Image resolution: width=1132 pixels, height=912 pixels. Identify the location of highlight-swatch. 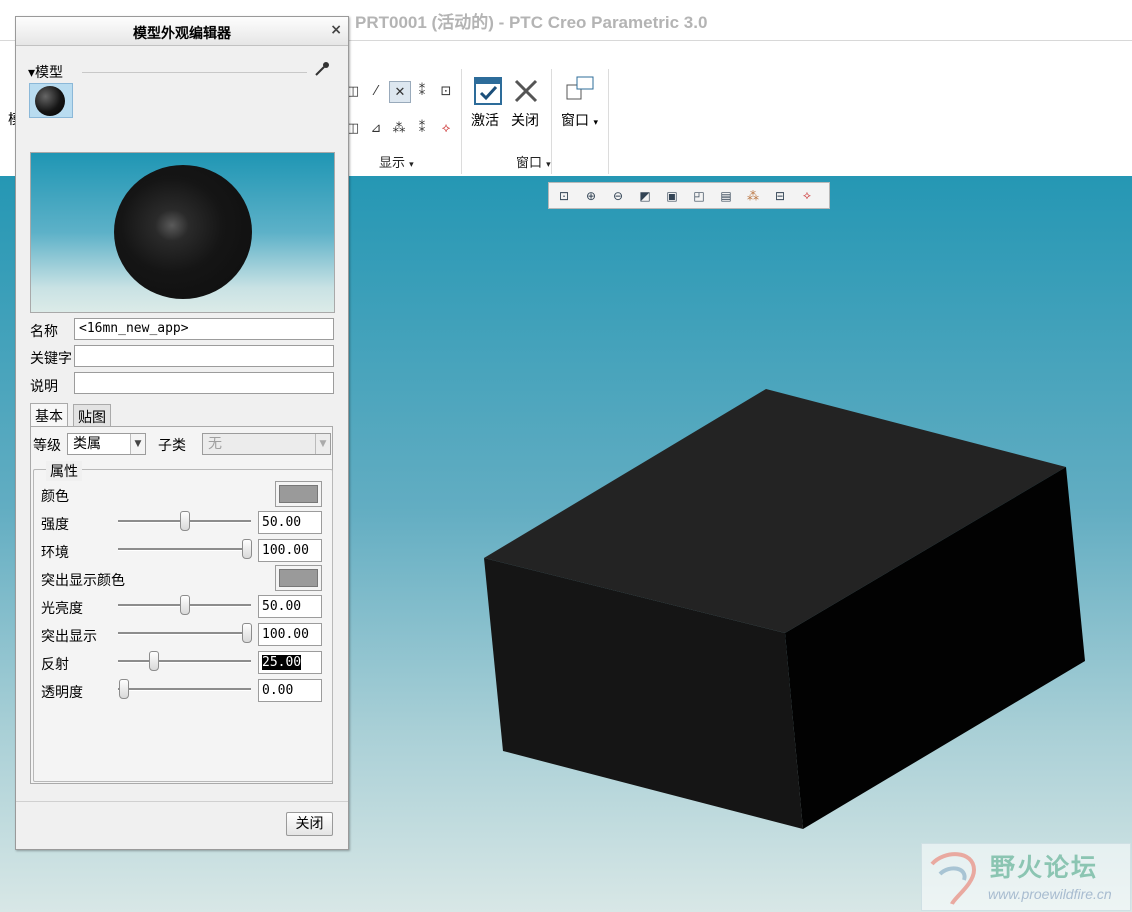
(298, 578).